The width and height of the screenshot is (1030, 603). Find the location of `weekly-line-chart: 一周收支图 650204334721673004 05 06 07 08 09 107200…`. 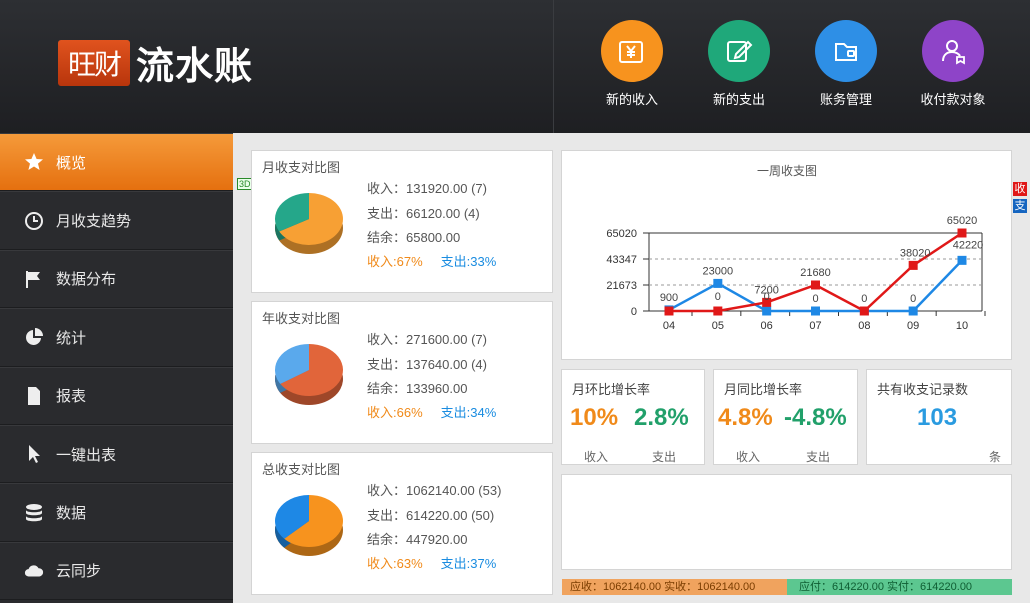

weekly-line-chart: 一周收支图 650204334721673004 05 06 07 08 09 107200… is located at coordinates (796, 248).